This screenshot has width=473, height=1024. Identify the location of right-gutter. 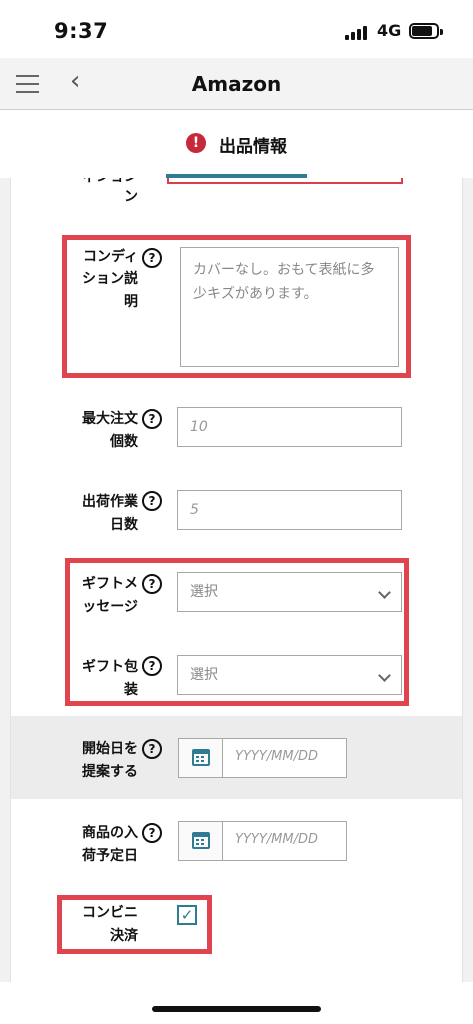
(468, 580).